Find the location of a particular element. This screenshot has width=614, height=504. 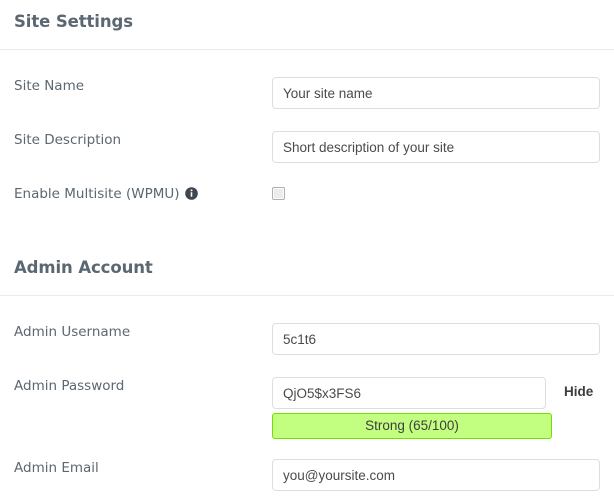

label-site-description: Site Description is located at coordinates (68, 140).